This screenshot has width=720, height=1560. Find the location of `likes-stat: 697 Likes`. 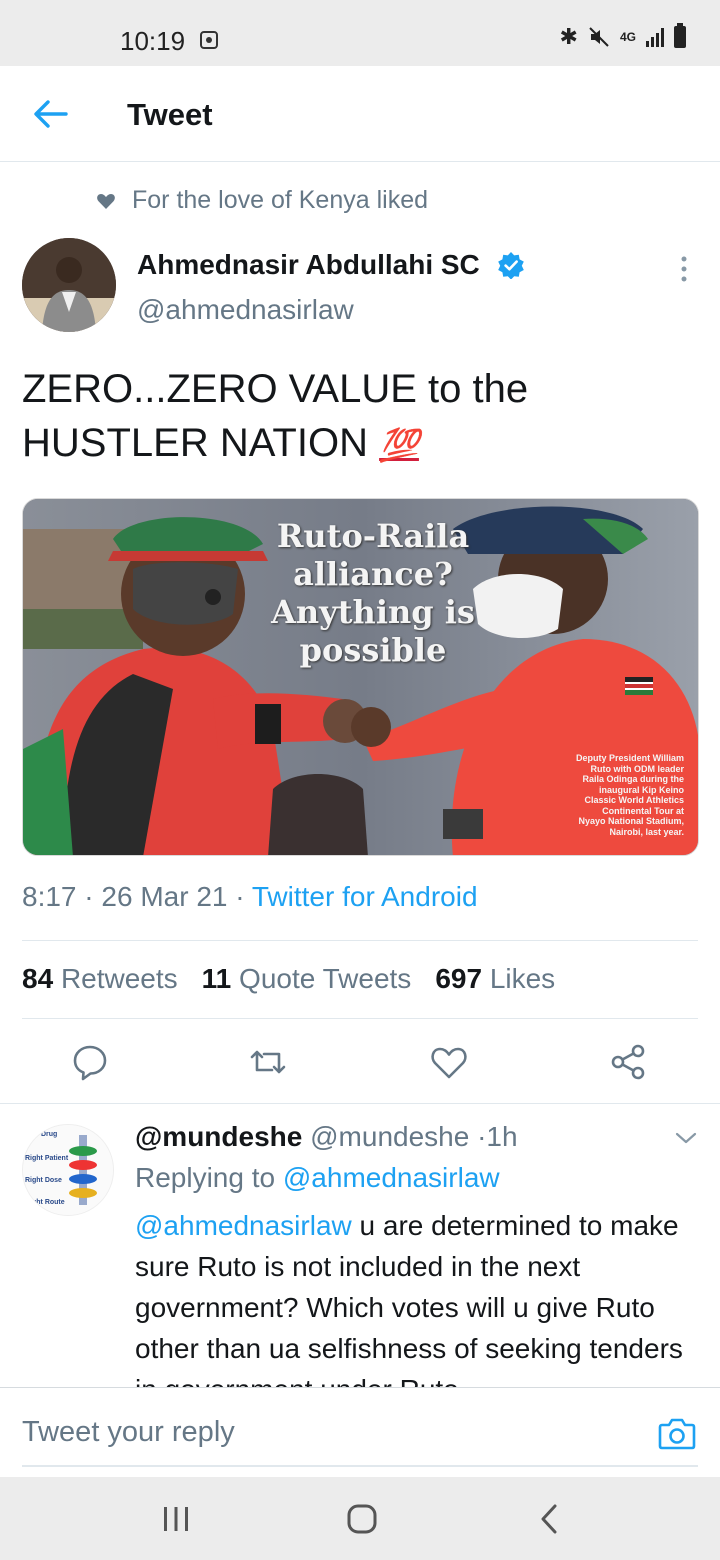

likes-stat: 697 Likes is located at coordinates (495, 979).